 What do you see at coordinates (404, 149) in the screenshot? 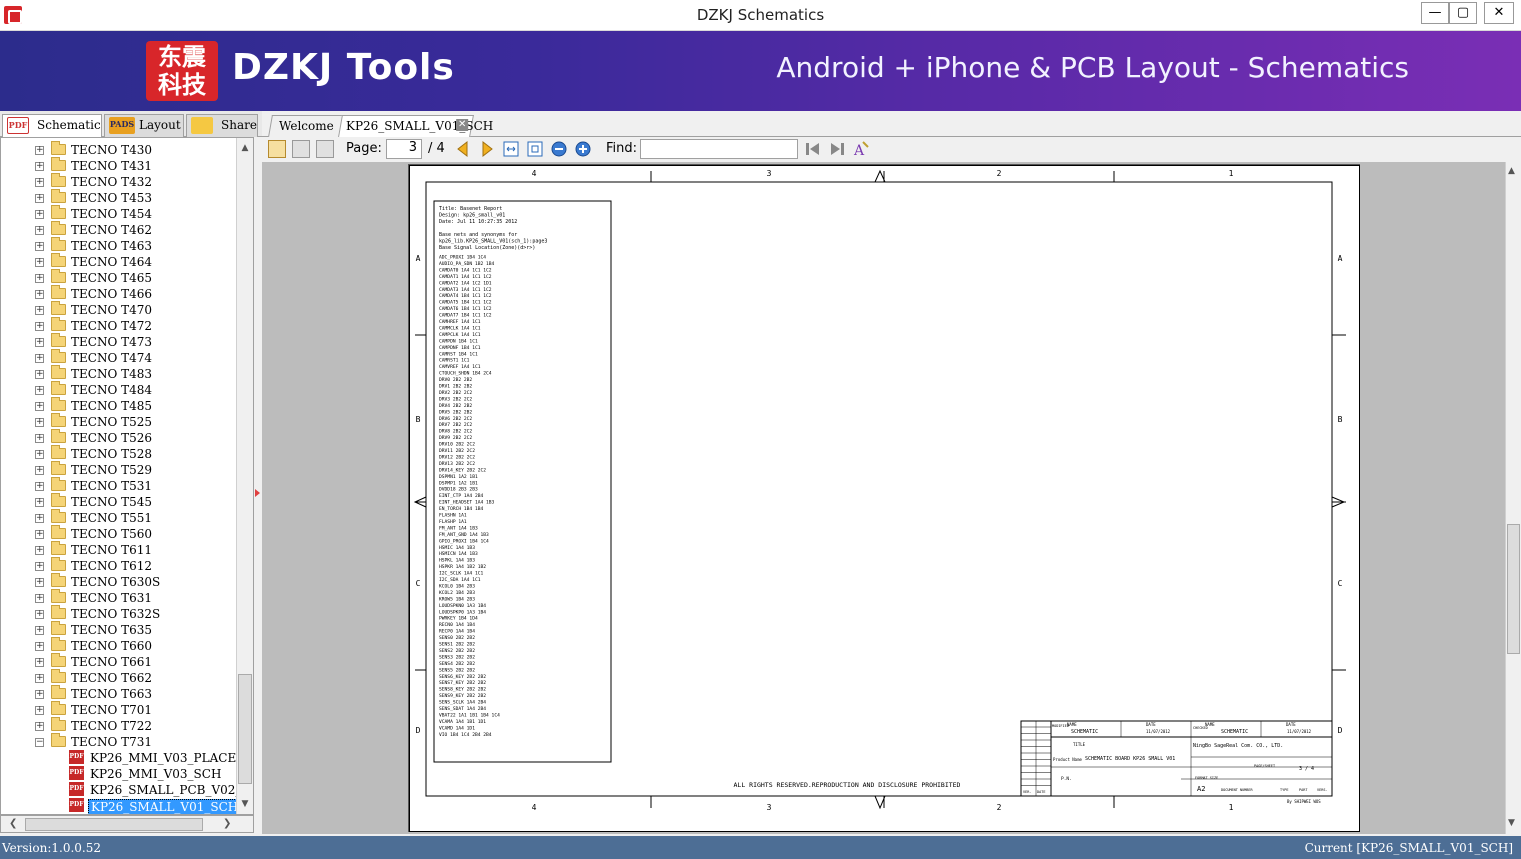
I see `page-number-input: 3` at bounding box center [404, 149].